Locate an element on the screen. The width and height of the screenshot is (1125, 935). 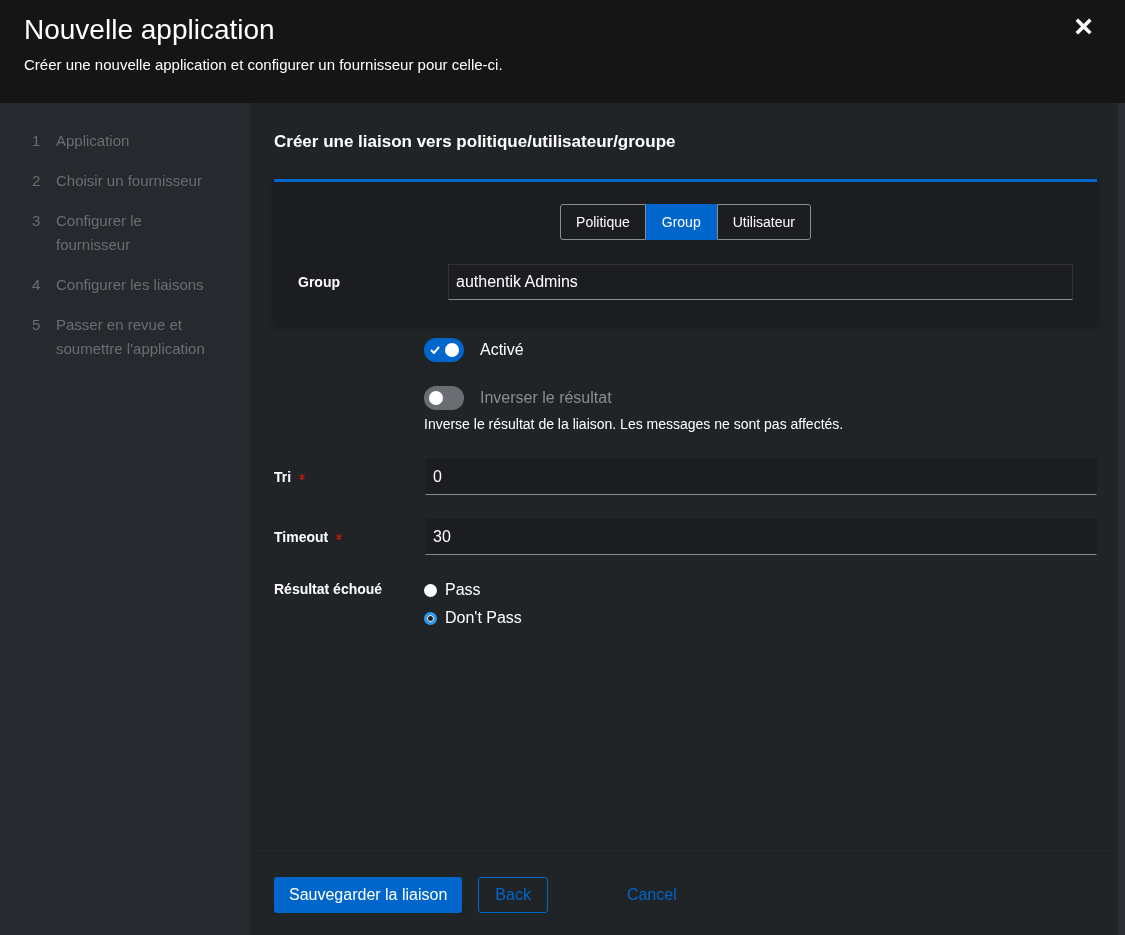
step-number: 4 is located at coordinates (36, 285).